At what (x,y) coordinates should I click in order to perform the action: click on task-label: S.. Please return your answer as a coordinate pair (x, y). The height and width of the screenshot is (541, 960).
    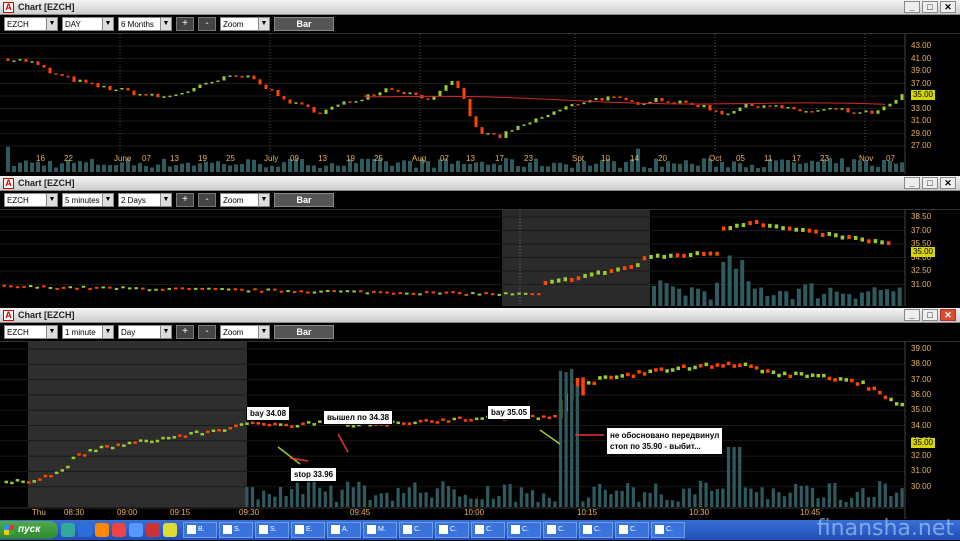
    Looking at the image, I should click on (237, 529).